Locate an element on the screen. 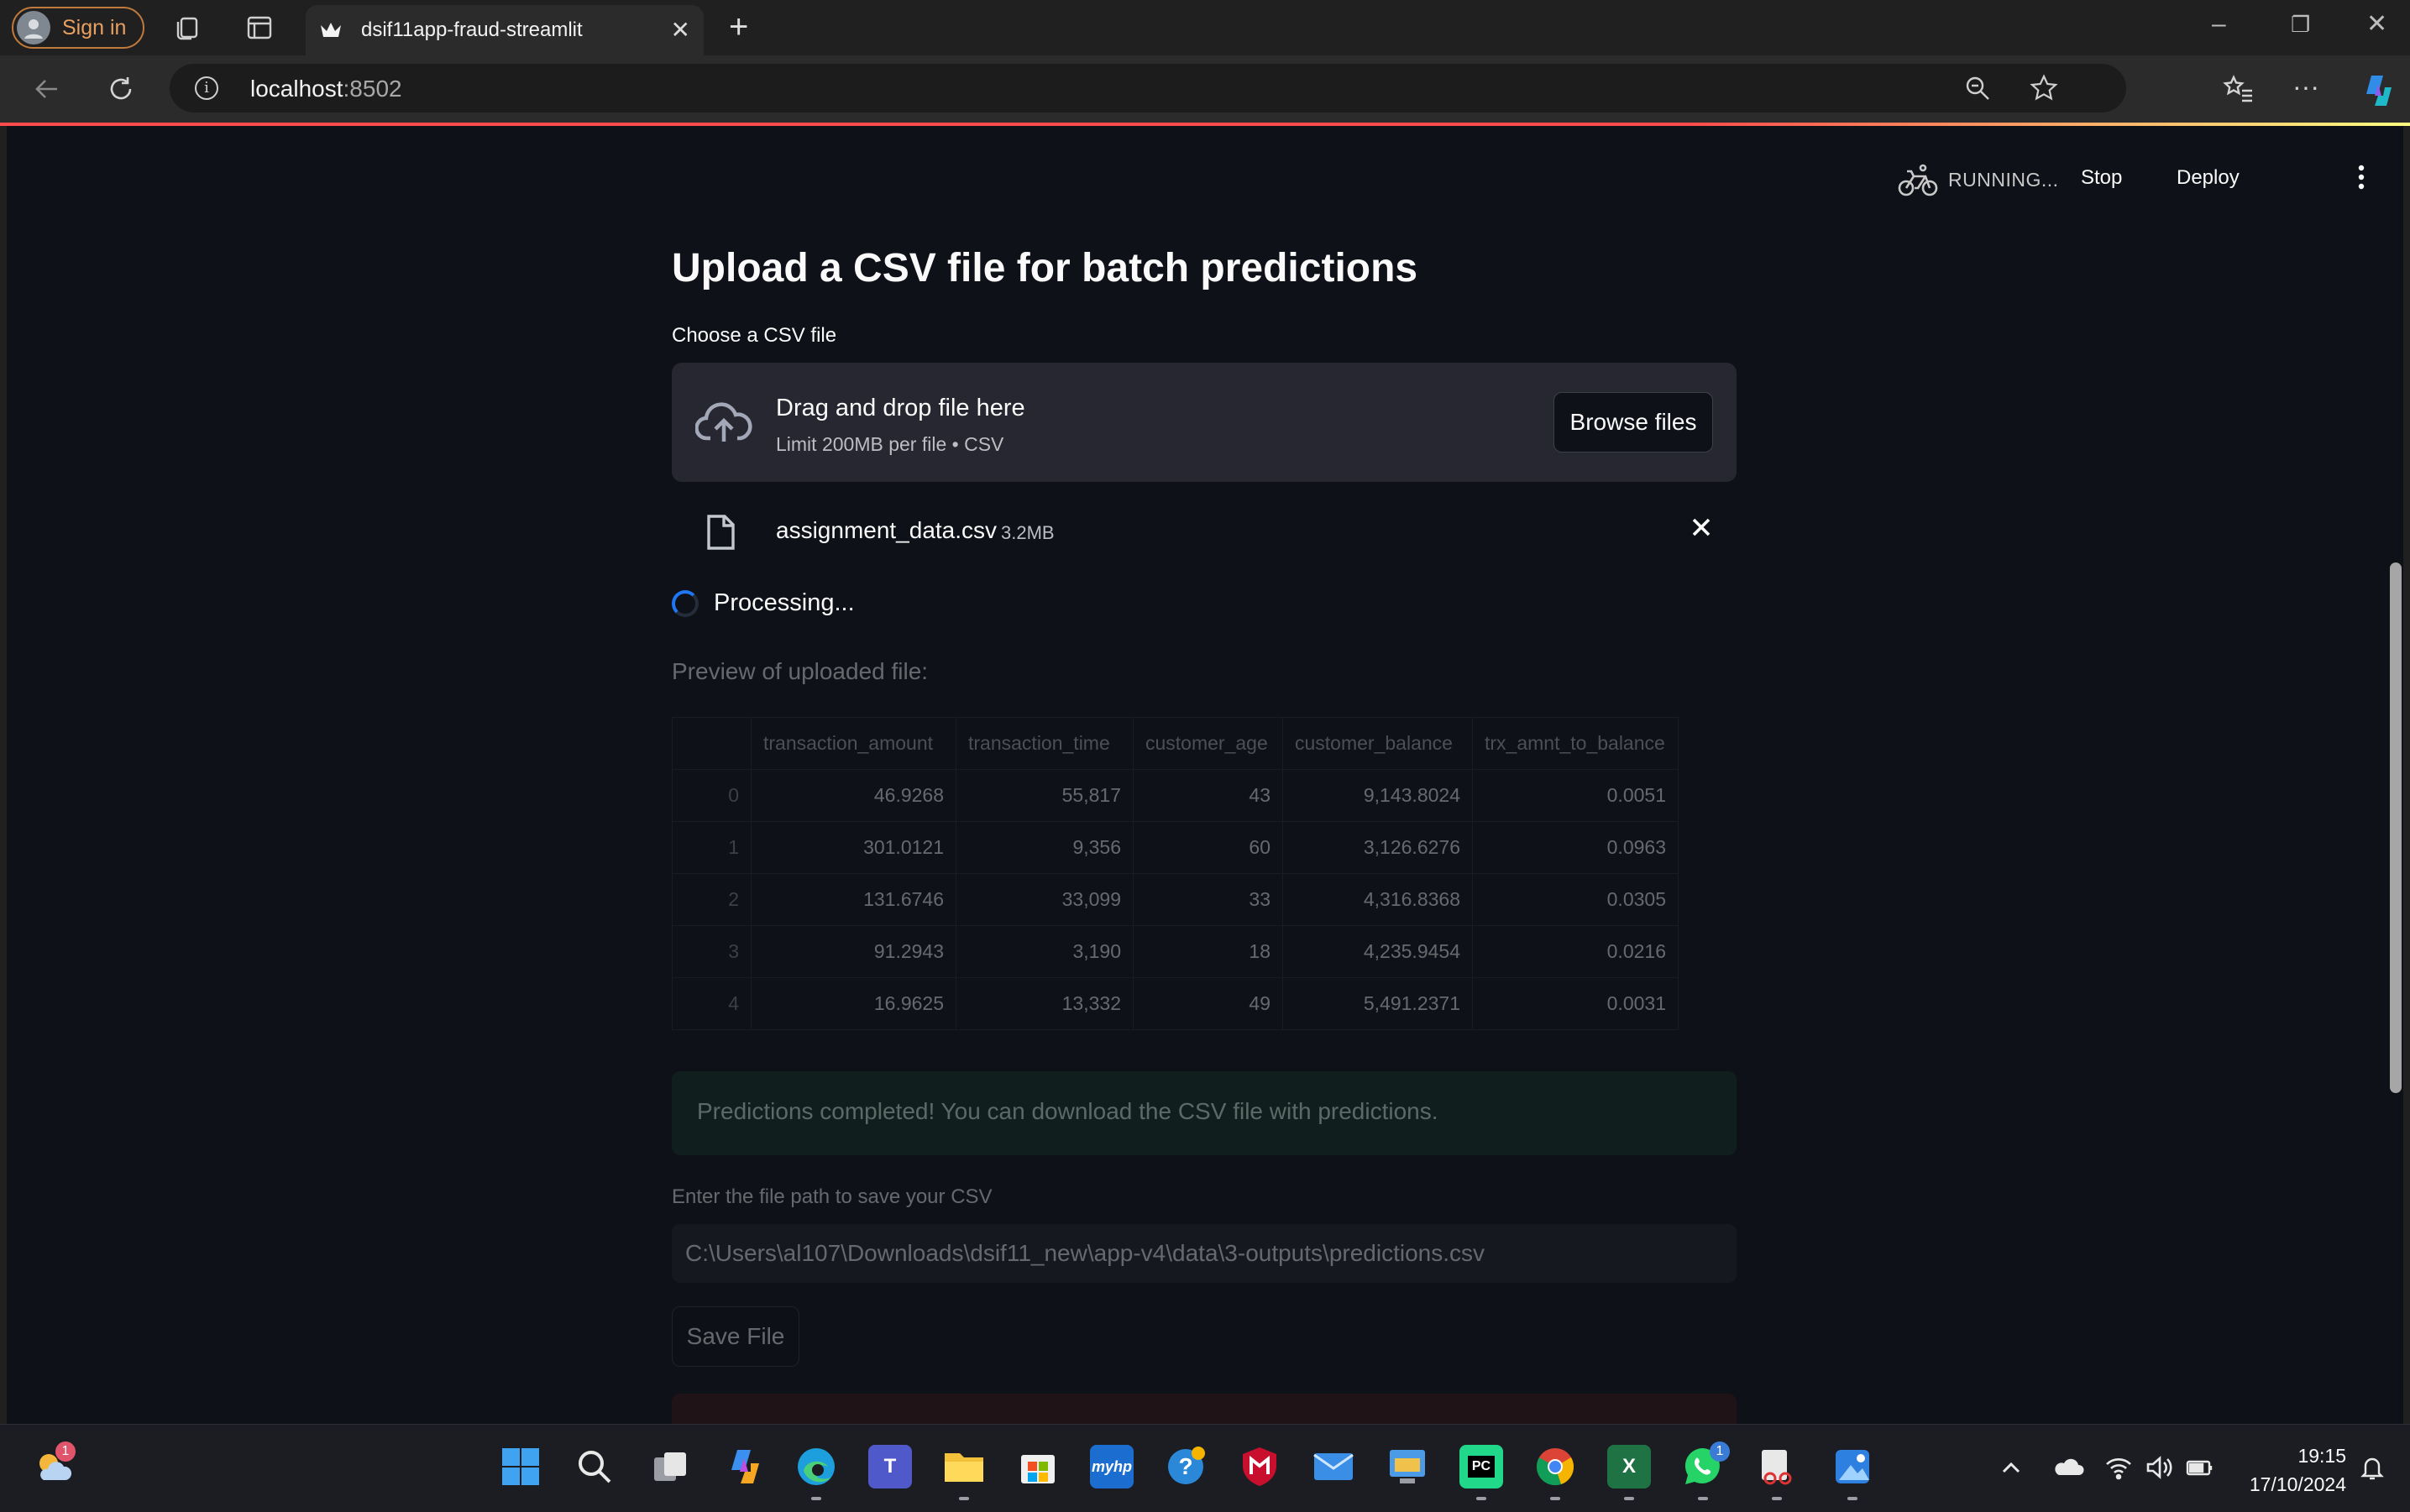 This screenshot has width=2410, height=1512. search-icon is located at coordinates (594, 1466).